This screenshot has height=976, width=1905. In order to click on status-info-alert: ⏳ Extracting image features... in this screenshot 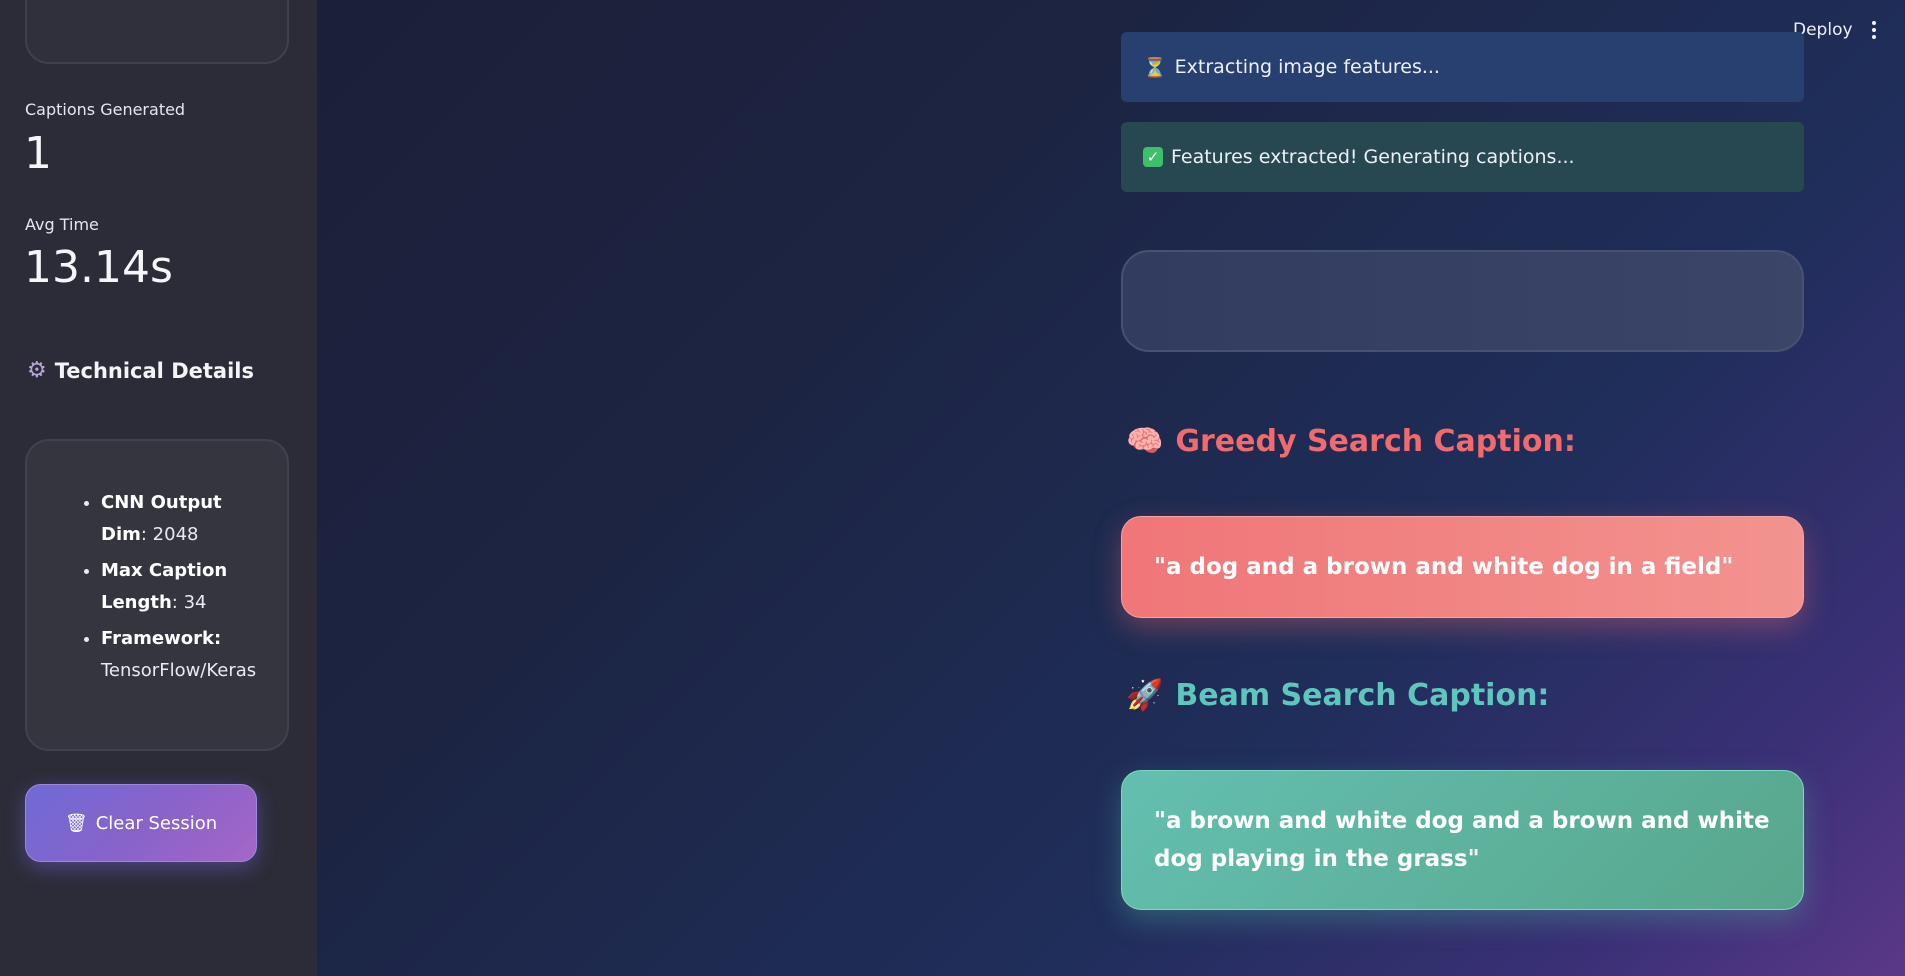, I will do `click(1462, 67)`.